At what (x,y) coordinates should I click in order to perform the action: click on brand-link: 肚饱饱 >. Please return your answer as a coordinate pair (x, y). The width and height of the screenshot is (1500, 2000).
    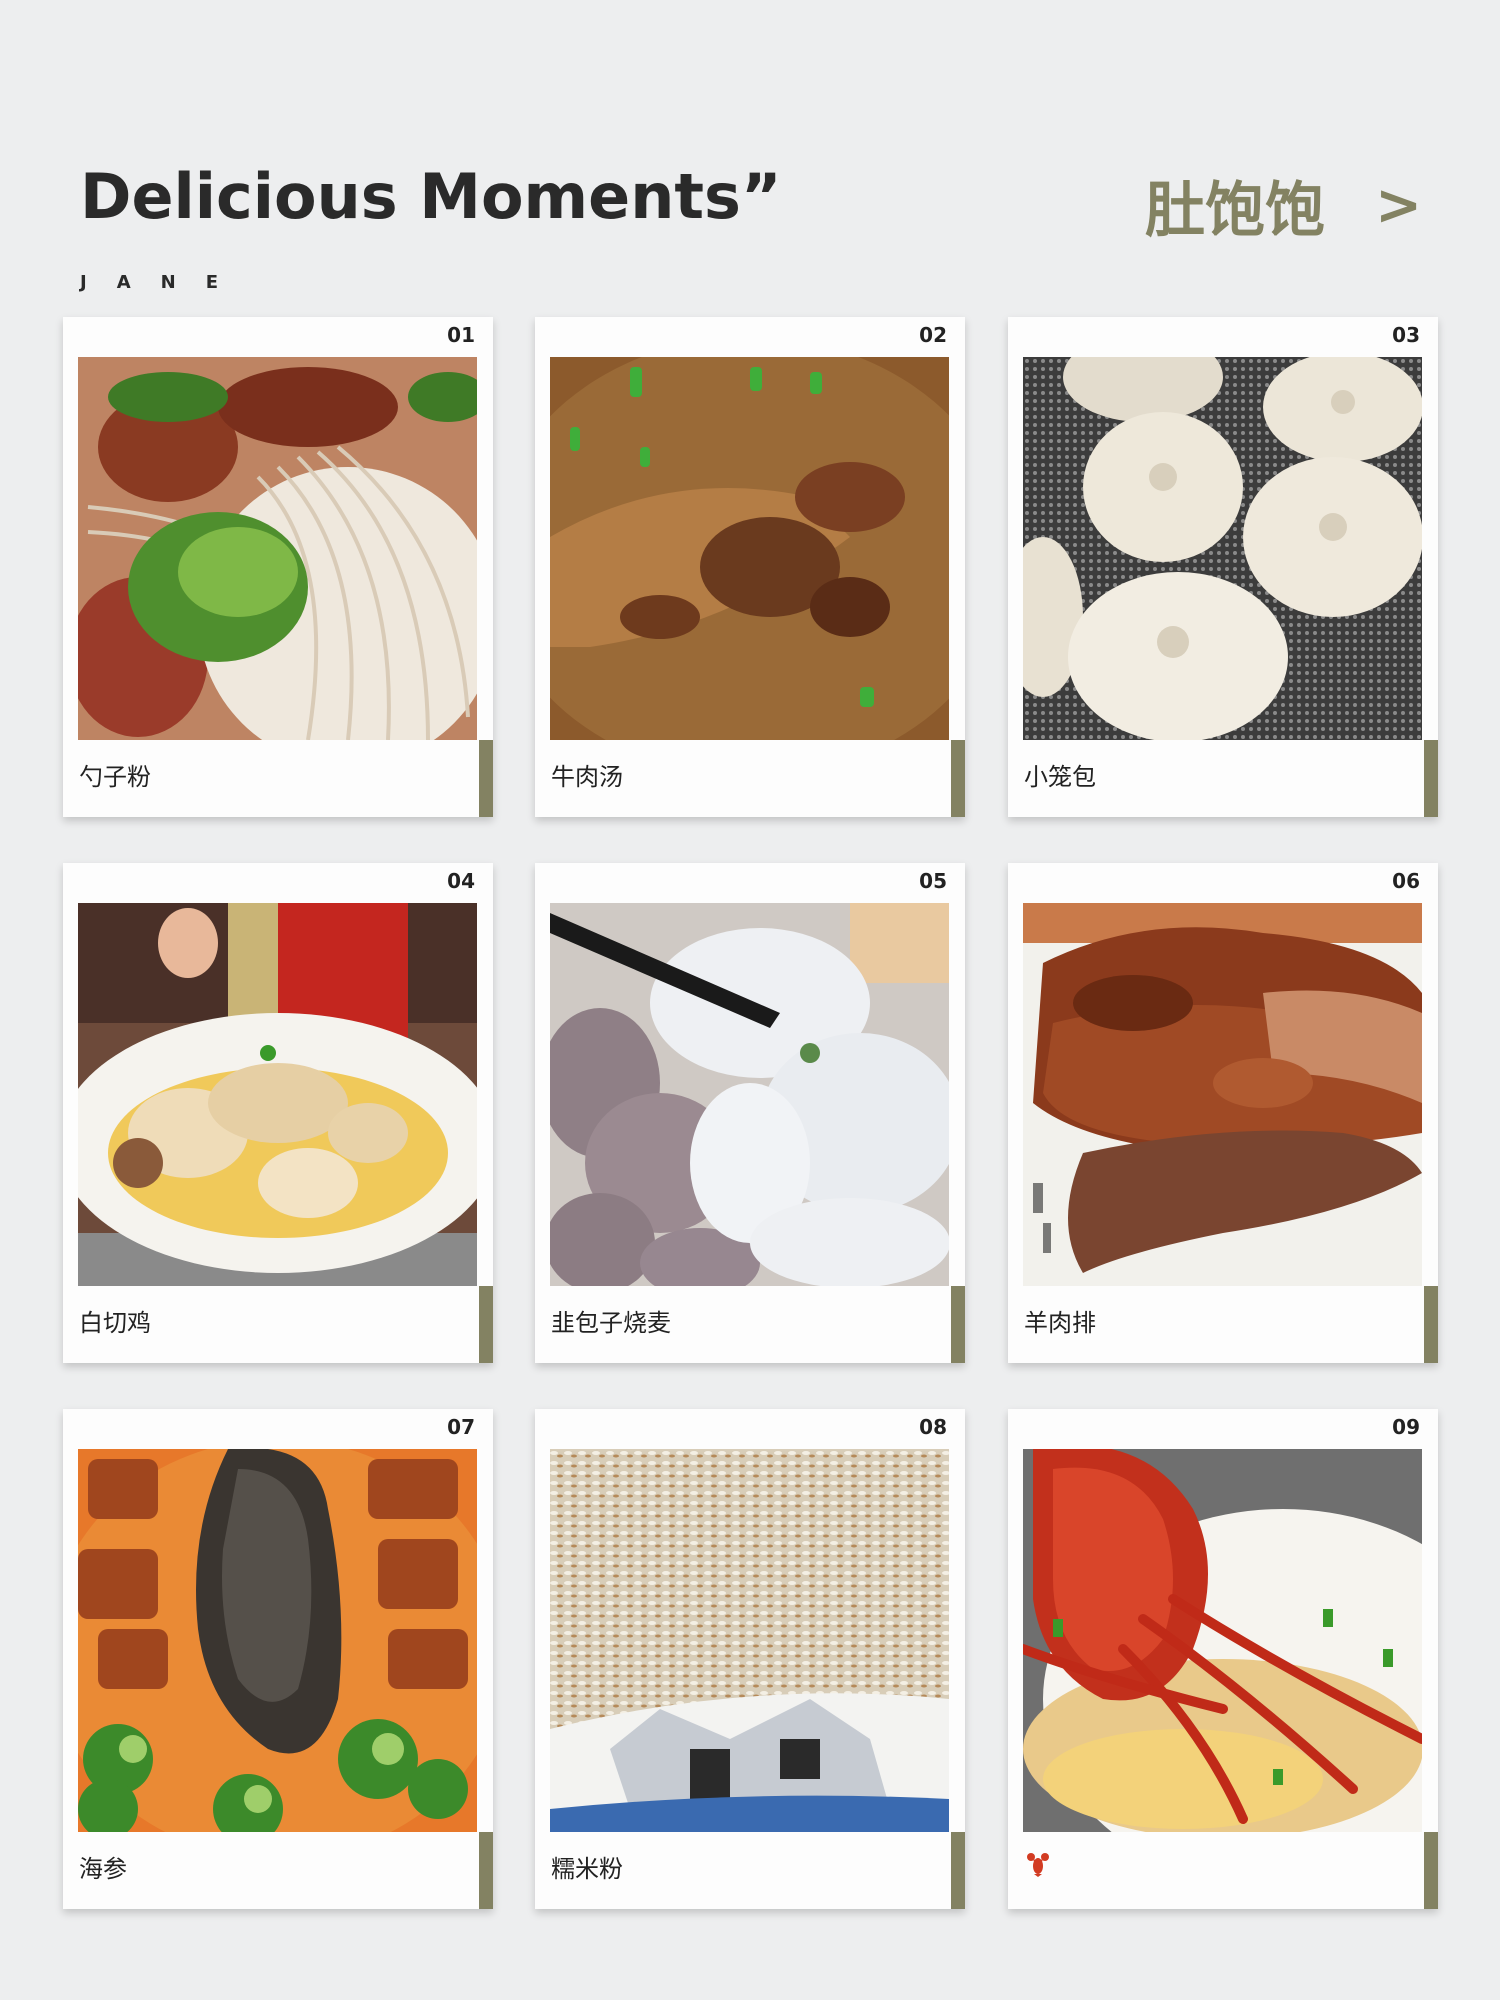
    Looking at the image, I should click on (1283, 205).